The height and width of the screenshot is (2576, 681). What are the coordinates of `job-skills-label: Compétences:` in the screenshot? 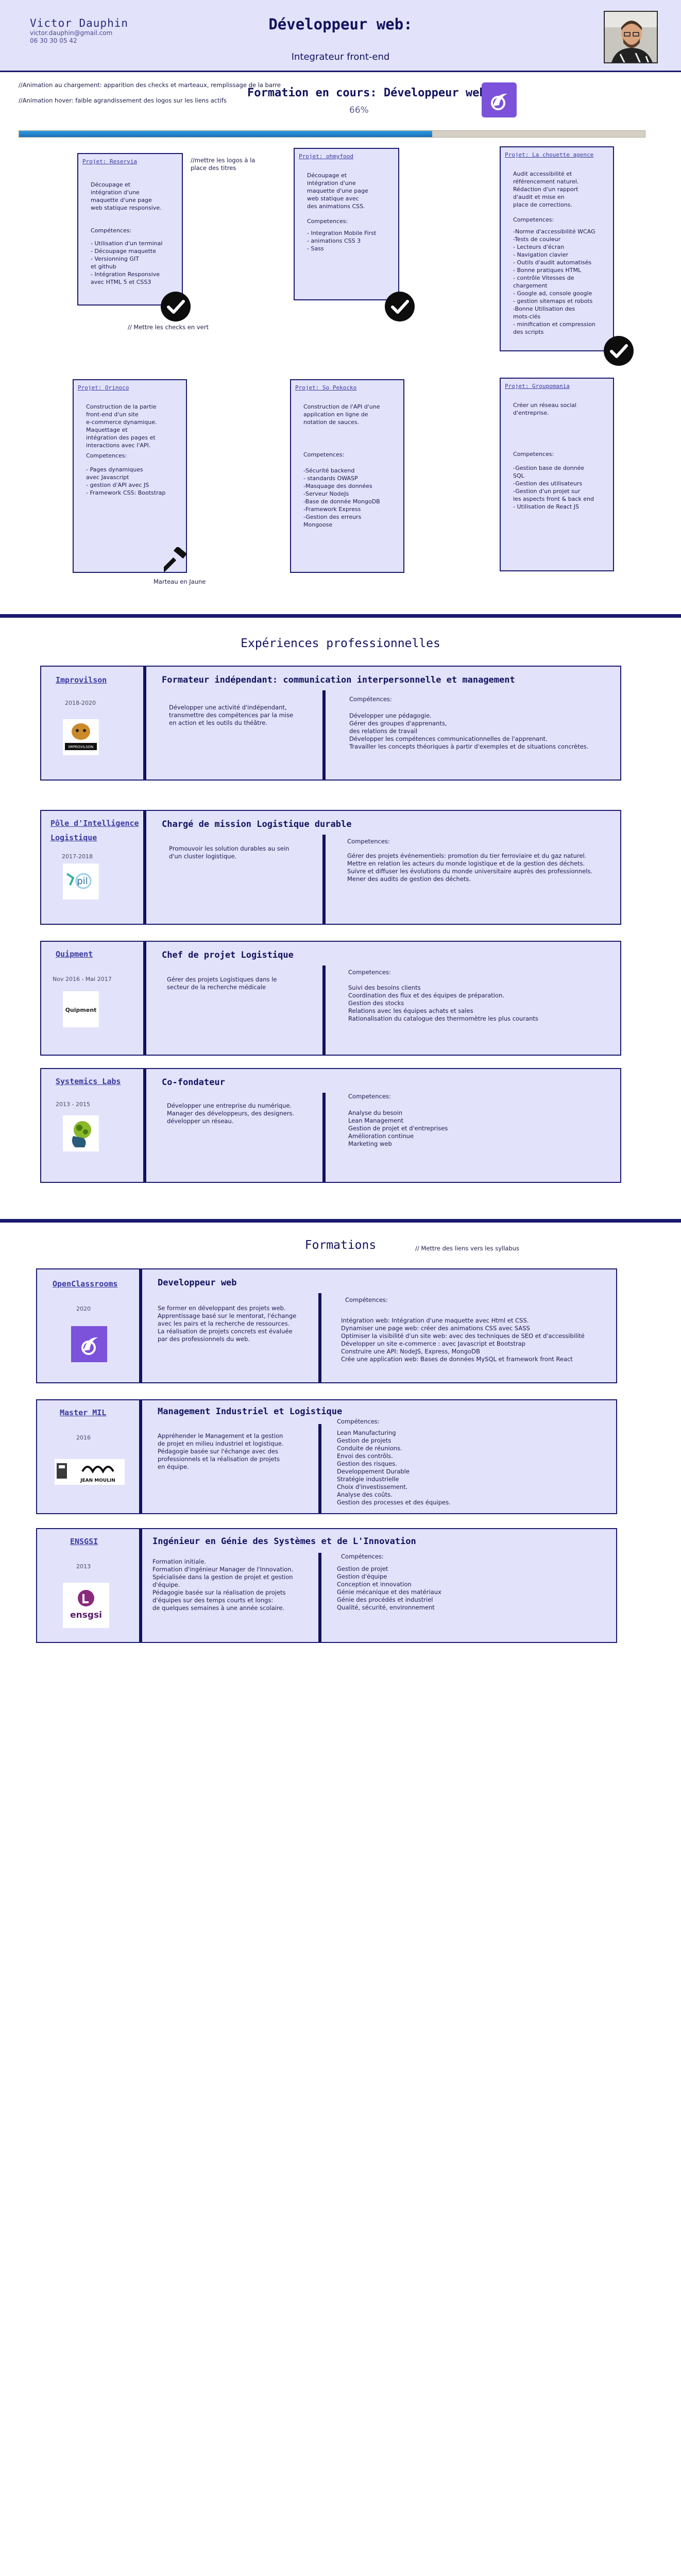 It's located at (370, 699).